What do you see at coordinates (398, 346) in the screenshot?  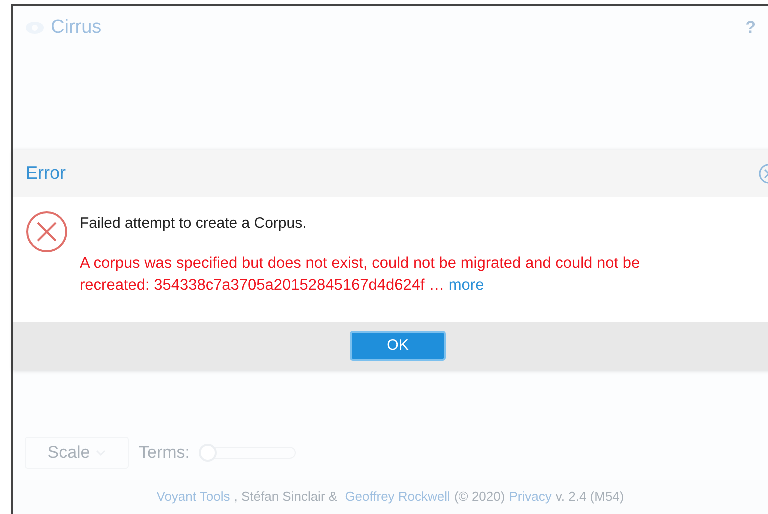 I see `ok-button: OK` at bounding box center [398, 346].